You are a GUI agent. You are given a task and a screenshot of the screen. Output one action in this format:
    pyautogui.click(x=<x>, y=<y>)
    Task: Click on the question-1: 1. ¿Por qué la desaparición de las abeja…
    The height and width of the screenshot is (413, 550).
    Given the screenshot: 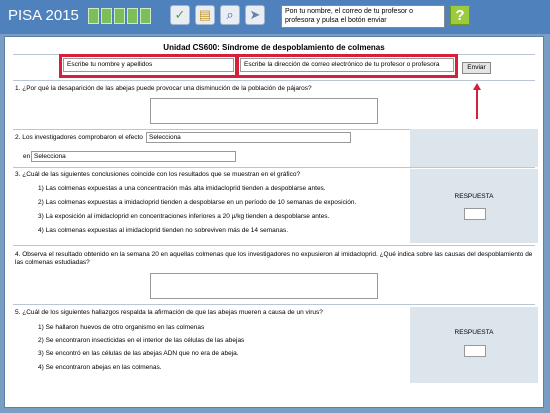 What is the action you would take?
    pyautogui.click(x=163, y=88)
    